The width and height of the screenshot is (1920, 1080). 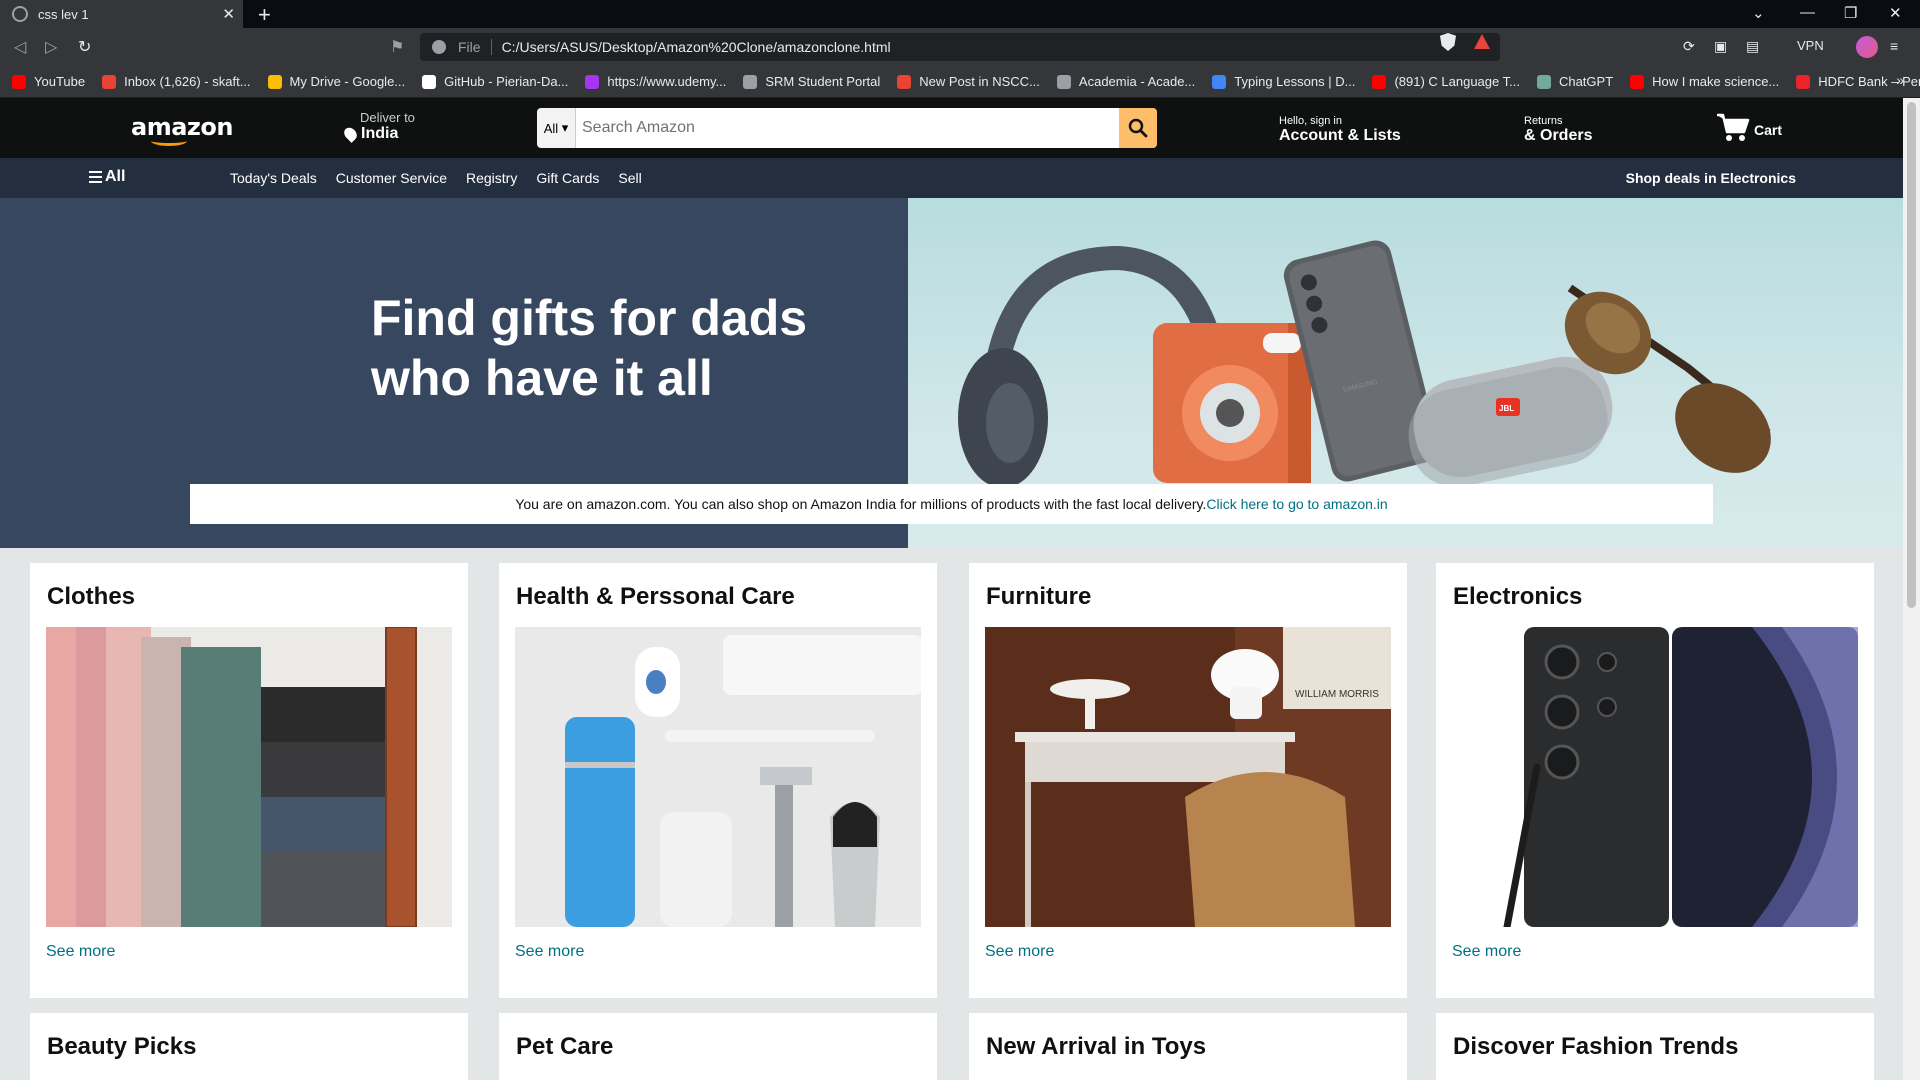 What do you see at coordinates (1768, 130) in the screenshot?
I see `cart-label: Cart` at bounding box center [1768, 130].